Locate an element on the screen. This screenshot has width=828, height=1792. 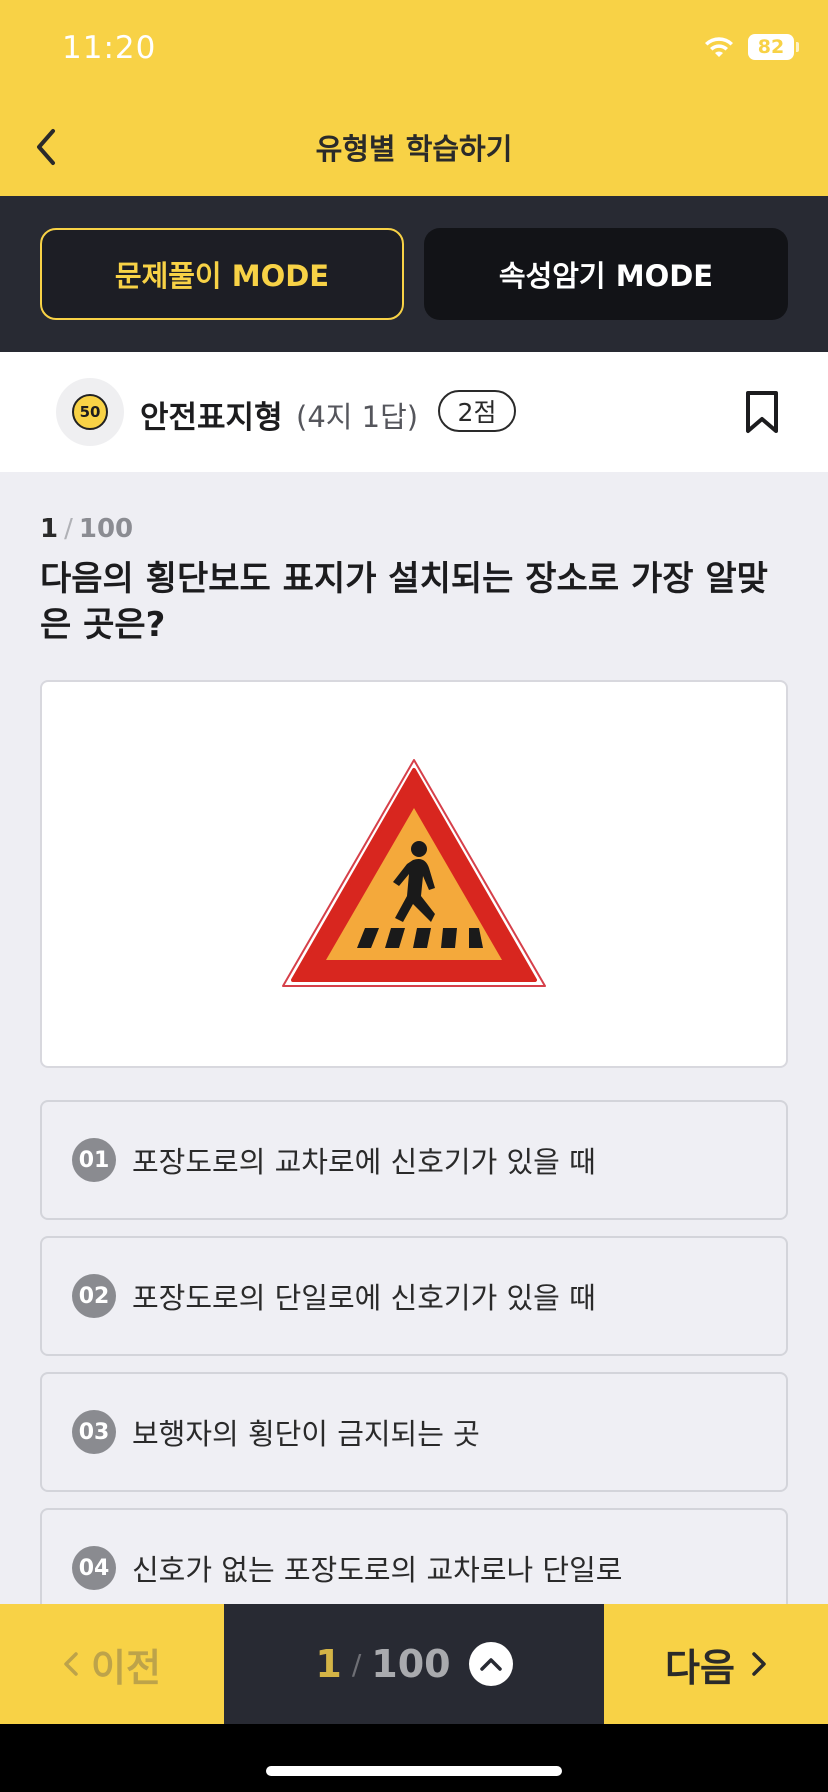
choice-text: 신호가 없는 포장도로의 교차로나 단일로 is located at coordinates (377, 1570).